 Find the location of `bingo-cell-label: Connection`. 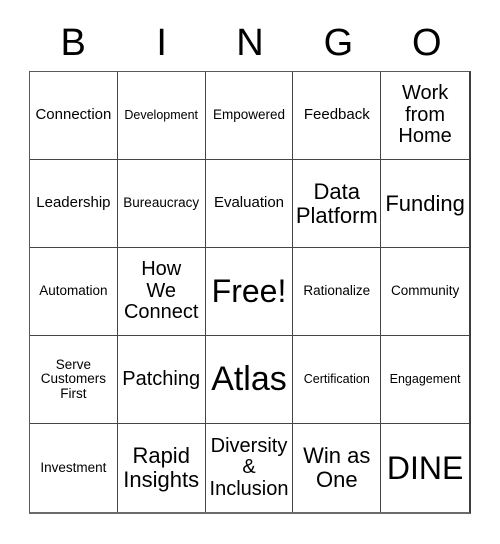

bingo-cell-label: Connection is located at coordinates (73, 115).